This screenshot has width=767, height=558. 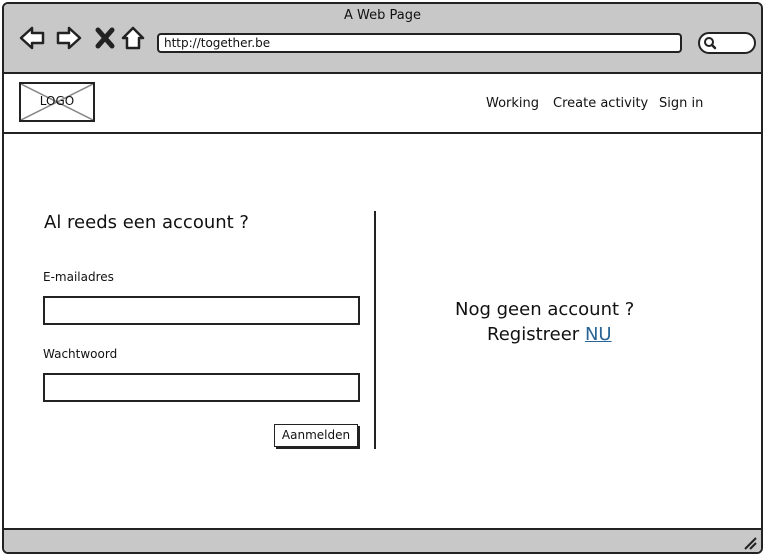 I want to click on register-line: Registreer NU, so click(x=549, y=334).